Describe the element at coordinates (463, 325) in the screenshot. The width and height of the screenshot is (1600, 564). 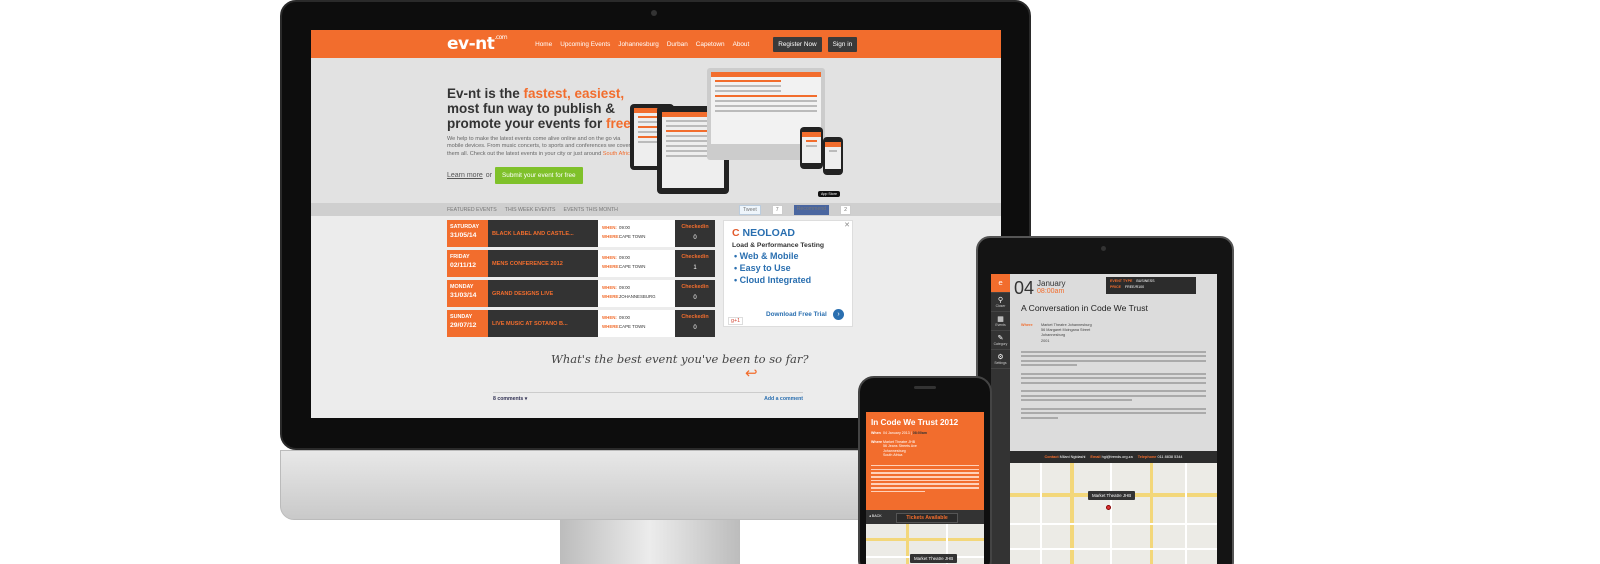
I see `event-date: 29/07/12` at that location.